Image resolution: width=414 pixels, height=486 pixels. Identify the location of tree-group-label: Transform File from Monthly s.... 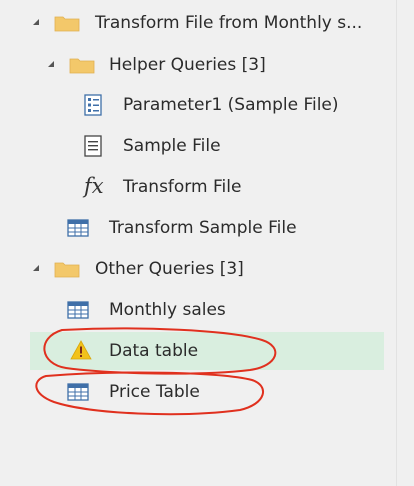
(229, 23).